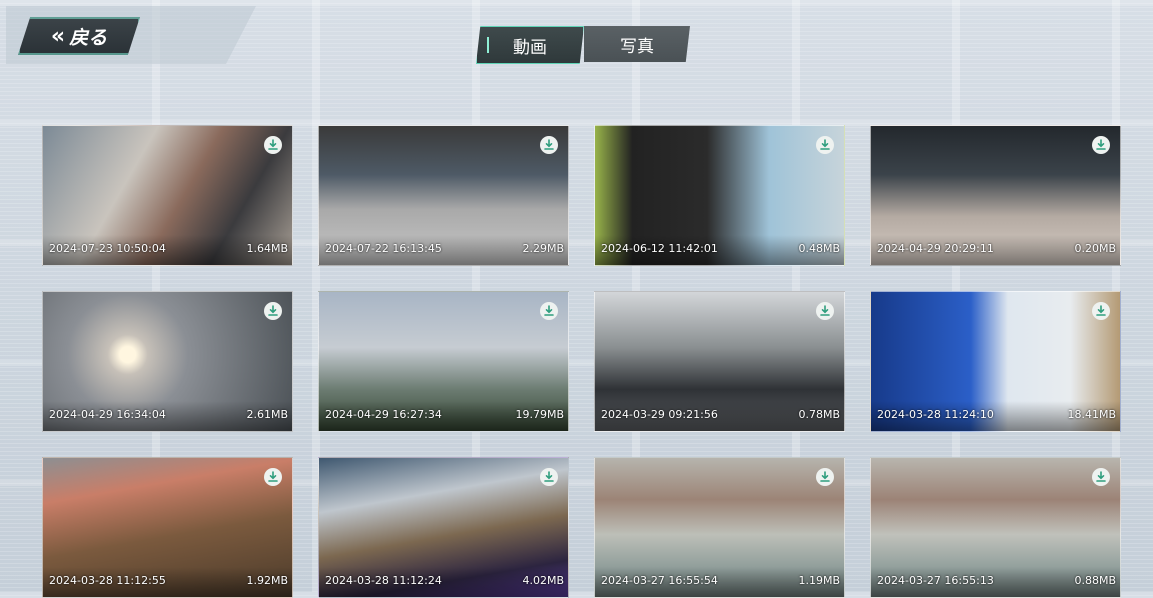 This screenshot has height=598, width=1153. I want to click on video-date: 2024-04-29 16:34:04, so click(107, 414).